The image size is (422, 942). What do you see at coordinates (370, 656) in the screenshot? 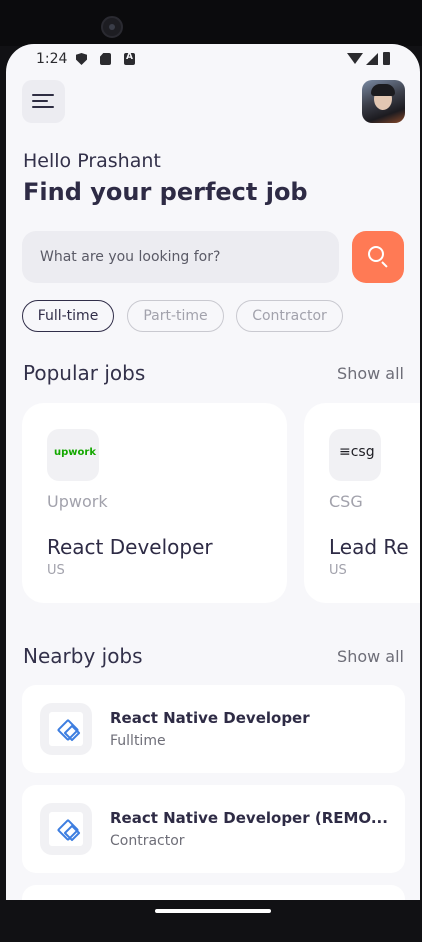
I see `nearby-show-all-link: Show all` at bounding box center [370, 656].